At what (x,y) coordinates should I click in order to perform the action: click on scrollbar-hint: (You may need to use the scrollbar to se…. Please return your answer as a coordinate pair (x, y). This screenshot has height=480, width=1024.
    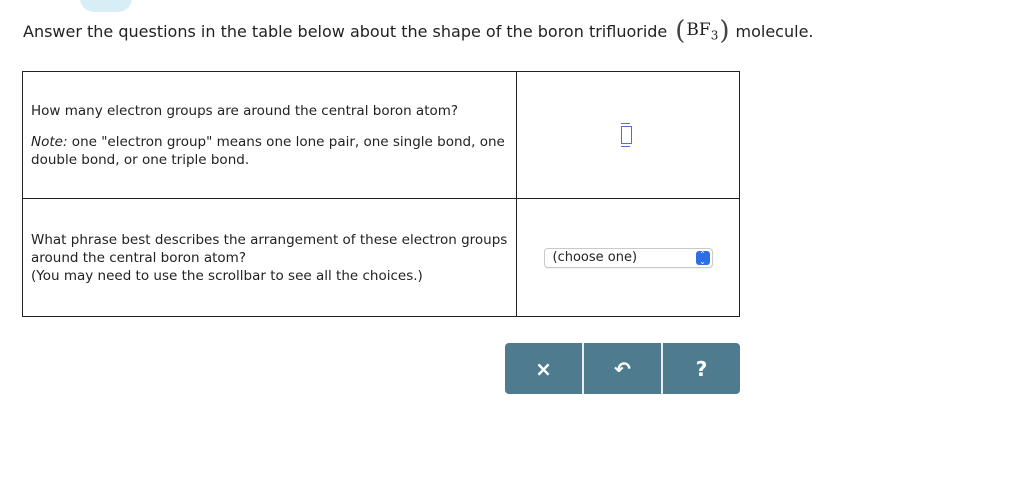
    Looking at the image, I should click on (227, 275).